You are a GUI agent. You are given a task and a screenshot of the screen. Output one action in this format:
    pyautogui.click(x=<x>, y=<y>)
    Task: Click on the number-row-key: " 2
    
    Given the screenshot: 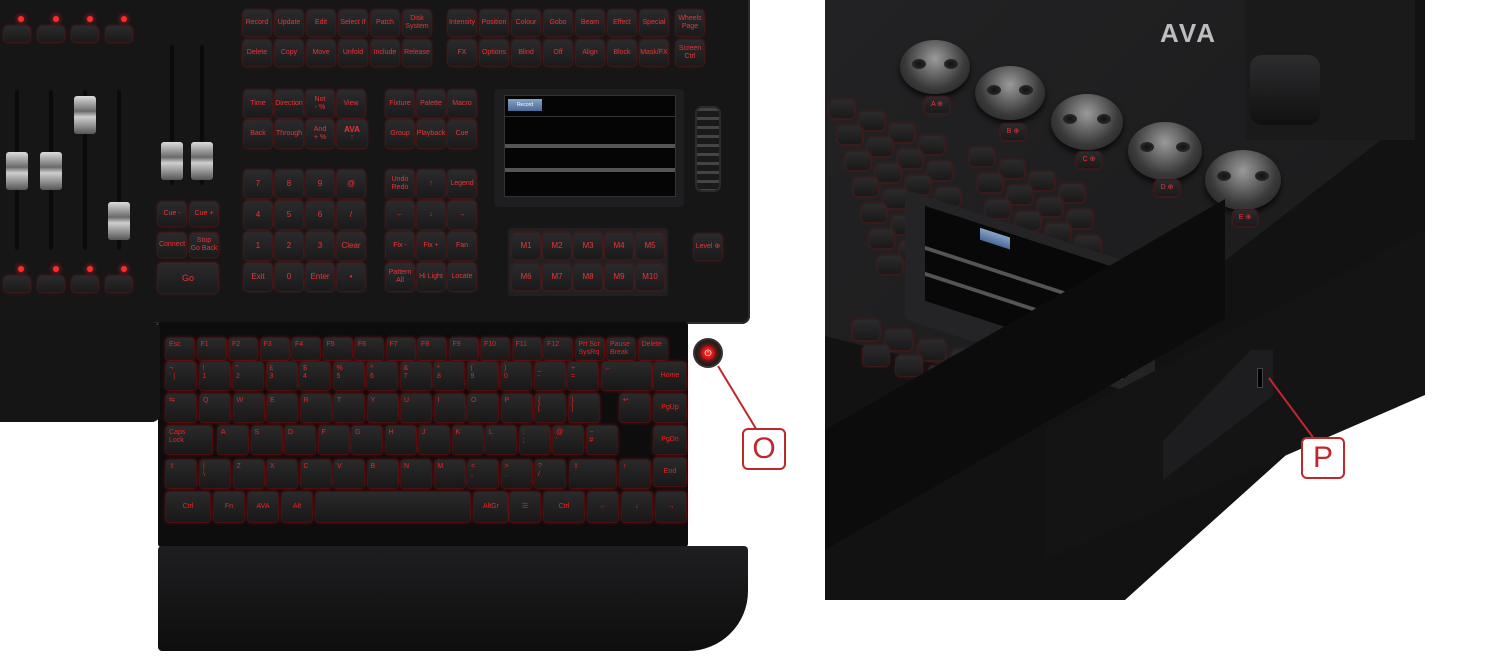 What is the action you would take?
    pyautogui.click(x=248, y=376)
    